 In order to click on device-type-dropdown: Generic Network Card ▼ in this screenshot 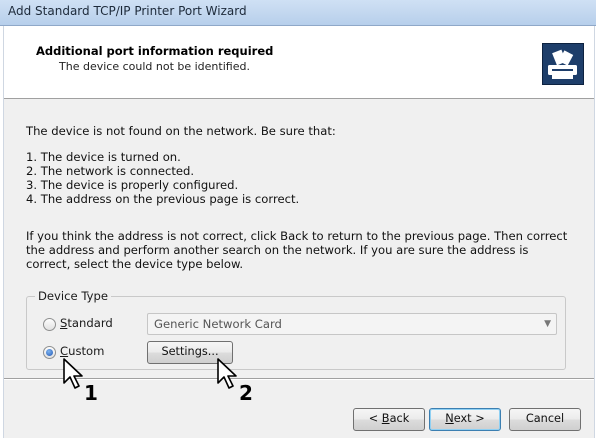, I will do `click(352, 324)`.